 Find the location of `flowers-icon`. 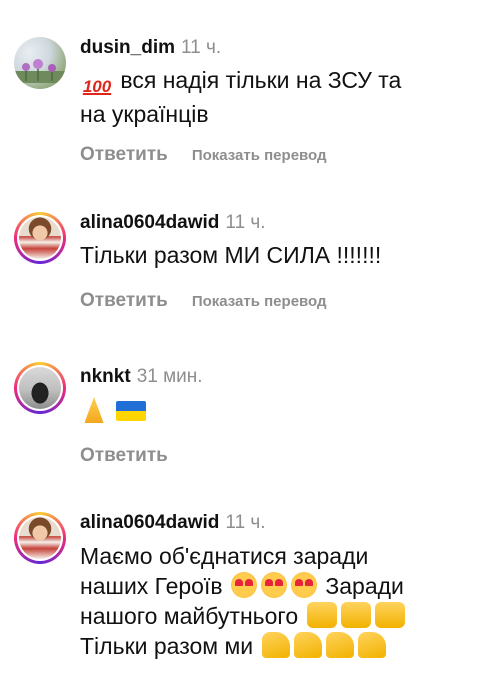

flowers-icon is located at coordinates (40, 71).